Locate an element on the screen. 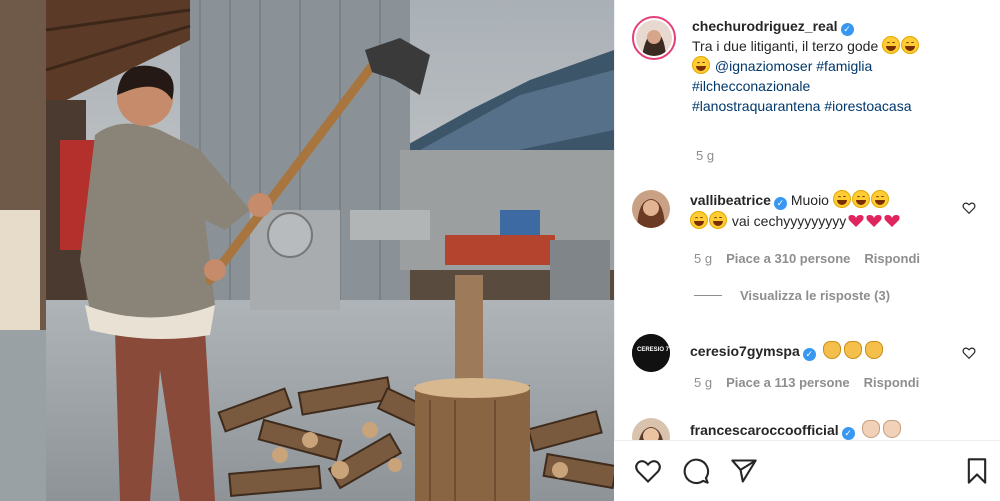 The image size is (1000, 501). view-replies-label: Visualizza le risposte (3) is located at coordinates (815, 295).